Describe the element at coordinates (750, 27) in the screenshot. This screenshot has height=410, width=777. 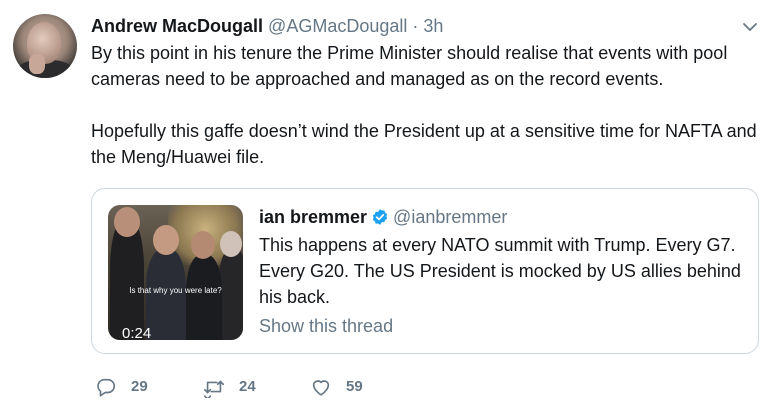
I see `chevron-down-icon` at that location.